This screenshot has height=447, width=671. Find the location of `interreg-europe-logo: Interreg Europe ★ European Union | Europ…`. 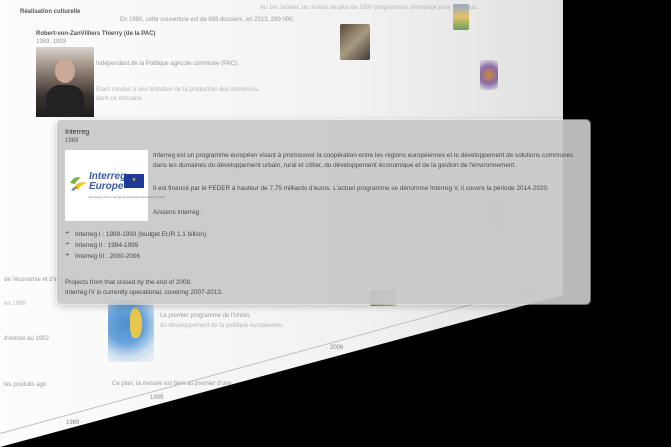

interreg-europe-logo: Interreg Europe ★ European Union | Europ… is located at coordinates (115, 185).